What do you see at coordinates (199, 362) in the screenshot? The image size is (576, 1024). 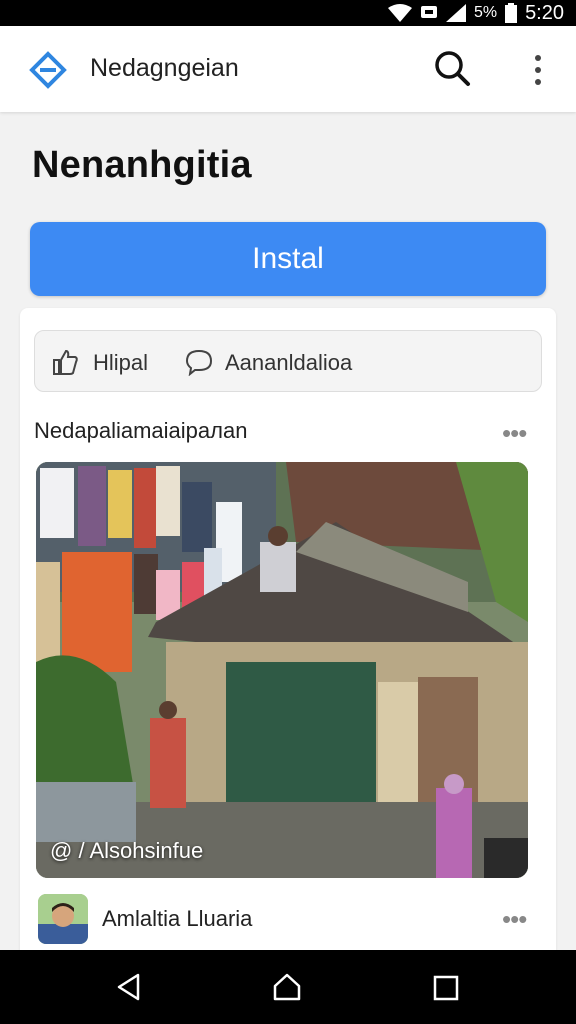 I see `comment-icon` at bounding box center [199, 362].